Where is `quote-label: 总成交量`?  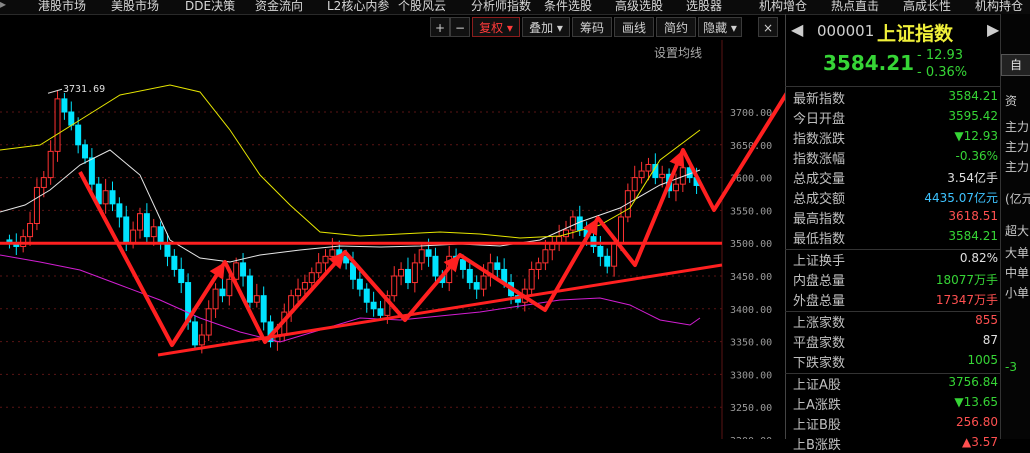 quote-label: 总成交量 is located at coordinates (819, 177).